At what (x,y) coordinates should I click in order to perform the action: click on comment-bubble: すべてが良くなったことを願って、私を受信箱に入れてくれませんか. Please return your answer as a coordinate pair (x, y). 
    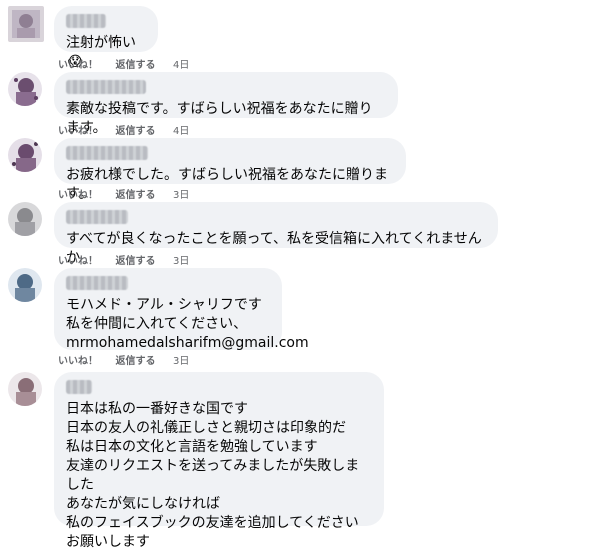
    Looking at the image, I should click on (276, 234).